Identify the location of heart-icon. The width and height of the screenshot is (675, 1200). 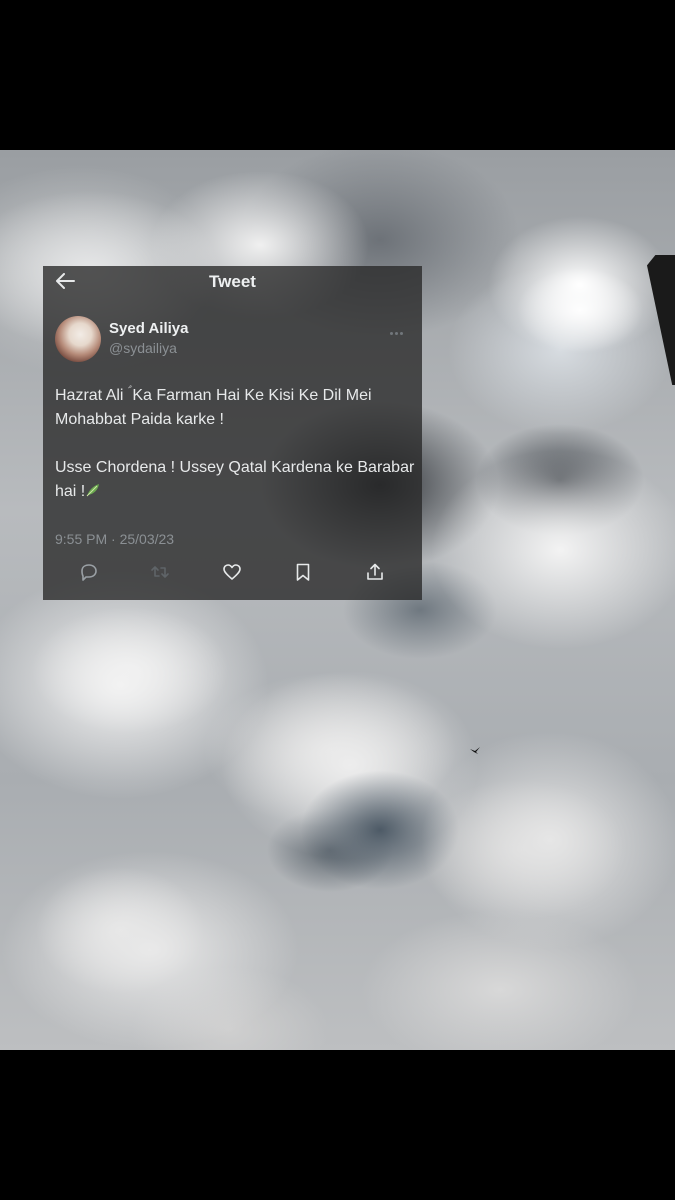
(232, 572).